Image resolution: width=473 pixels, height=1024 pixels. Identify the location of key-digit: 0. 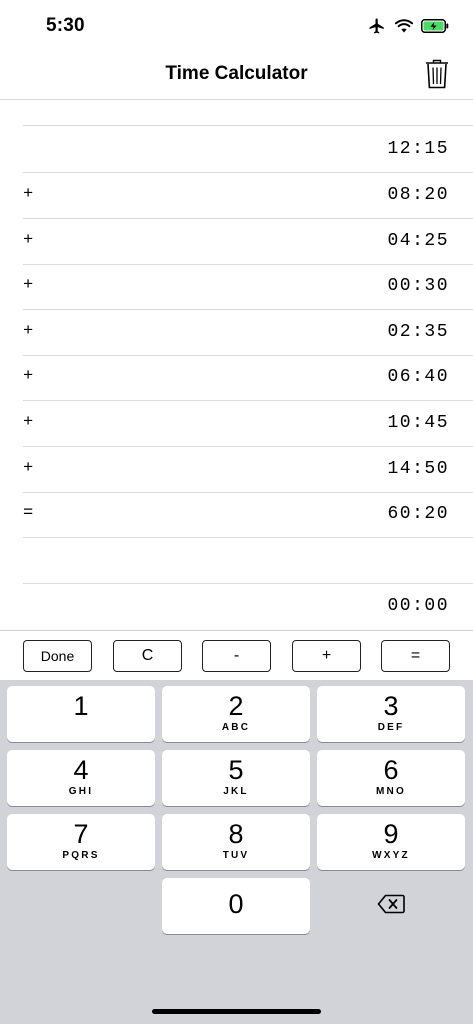
(236, 904).